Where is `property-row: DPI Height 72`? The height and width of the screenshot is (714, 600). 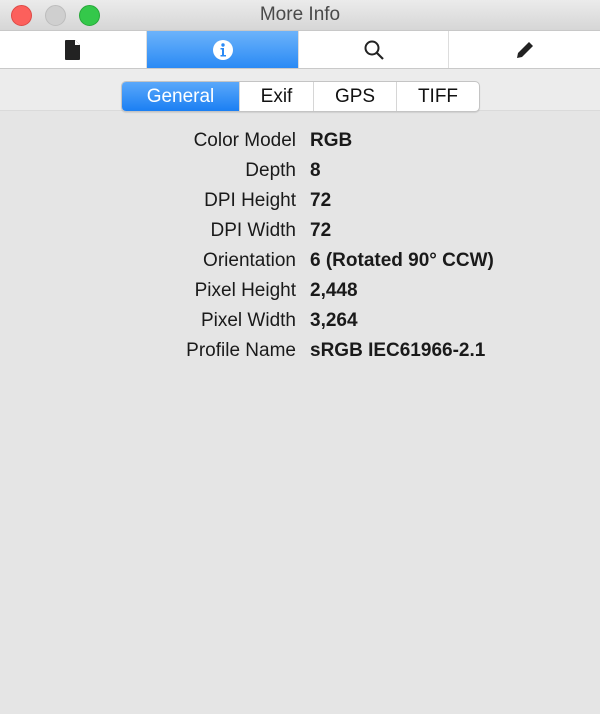 property-row: DPI Height 72 is located at coordinates (300, 201).